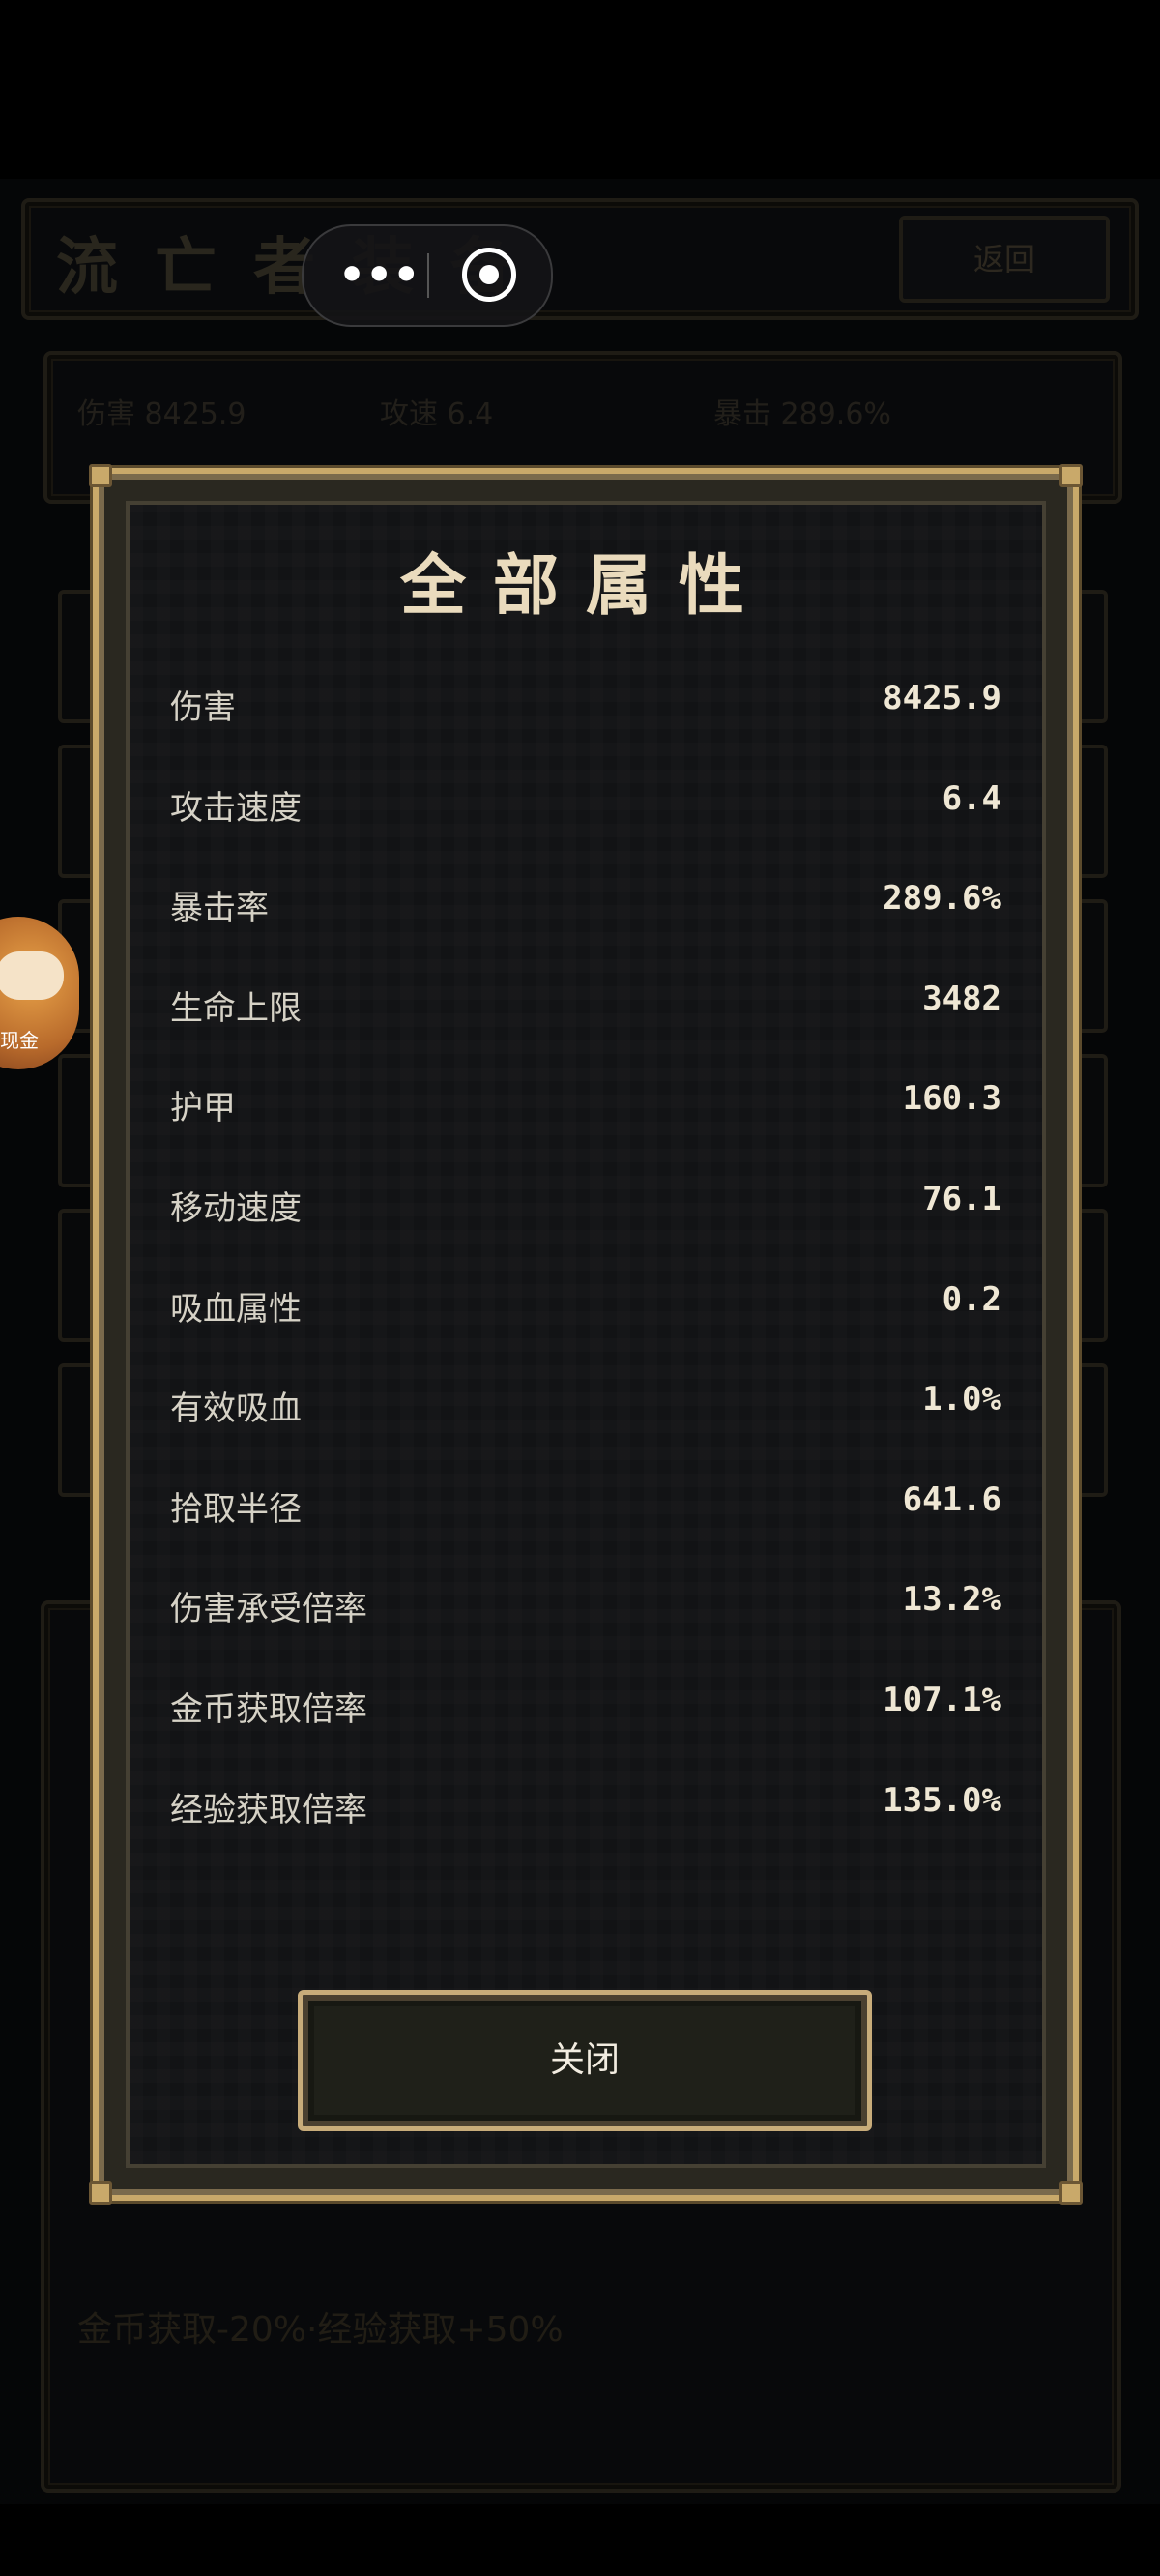  Describe the element at coordinates (961, 1198) in the screenshot. I see `attribute-value: 76.1` at that location.